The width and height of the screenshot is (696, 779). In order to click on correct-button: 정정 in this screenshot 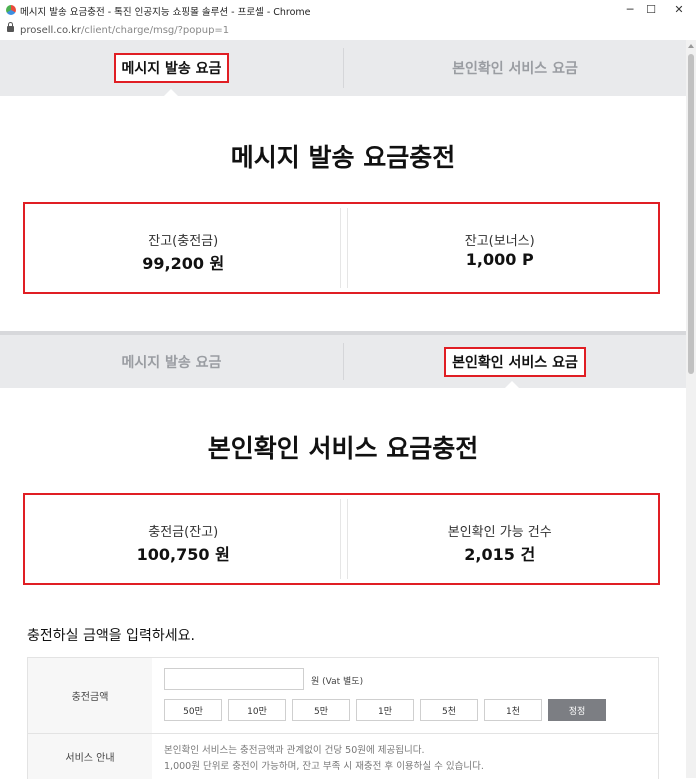, I will do `click(577, 710)`.